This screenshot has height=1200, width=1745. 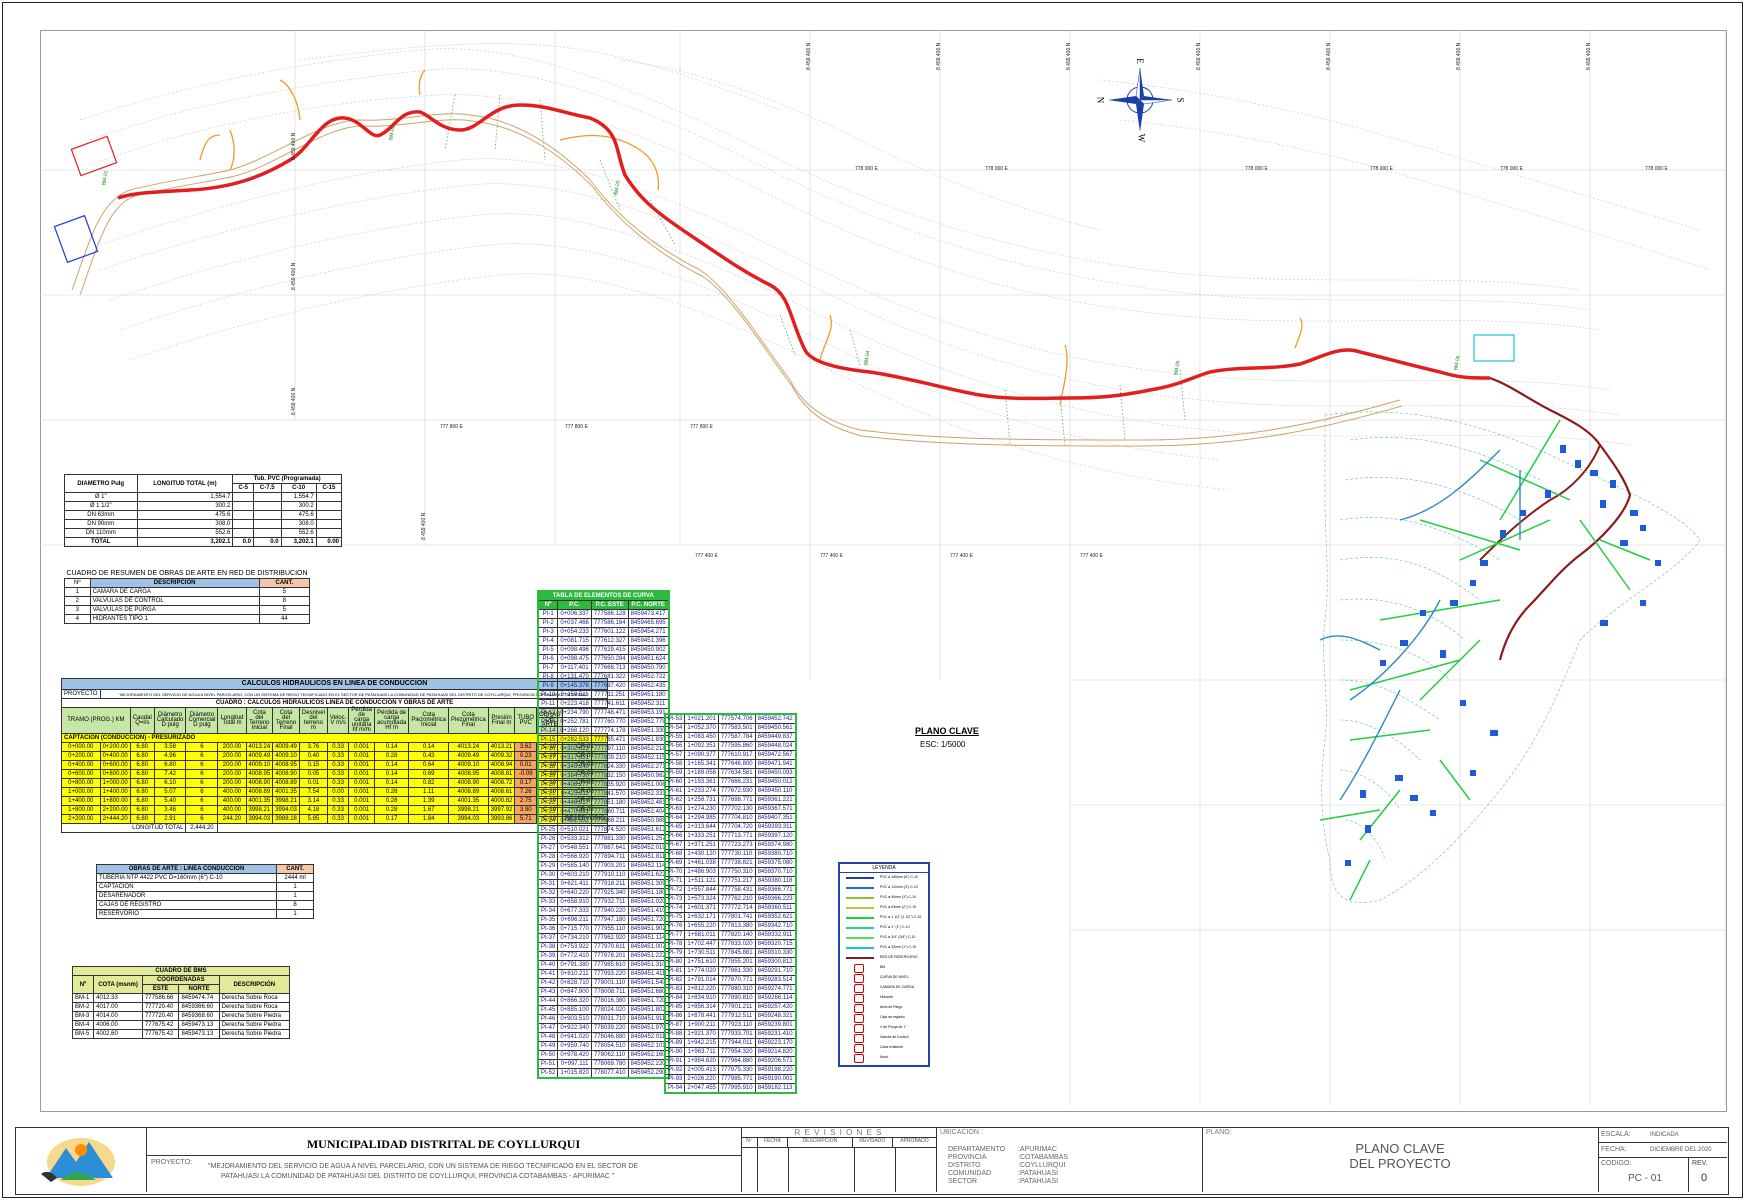 I want to click on curve-cell: 0+117.401, so click(x=574, y=668).